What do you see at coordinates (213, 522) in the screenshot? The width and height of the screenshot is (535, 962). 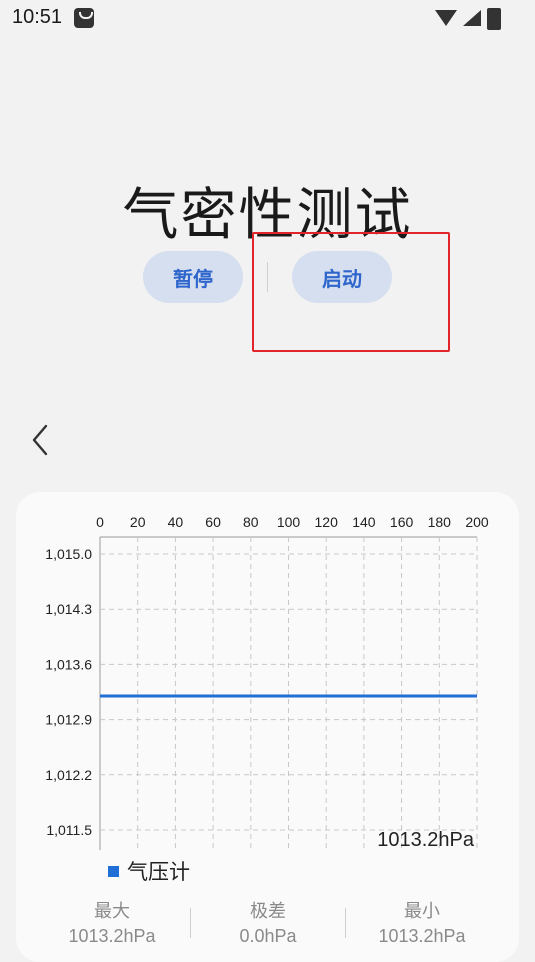 I see `x-tick-label: 60` at bounding box center [213, 522].